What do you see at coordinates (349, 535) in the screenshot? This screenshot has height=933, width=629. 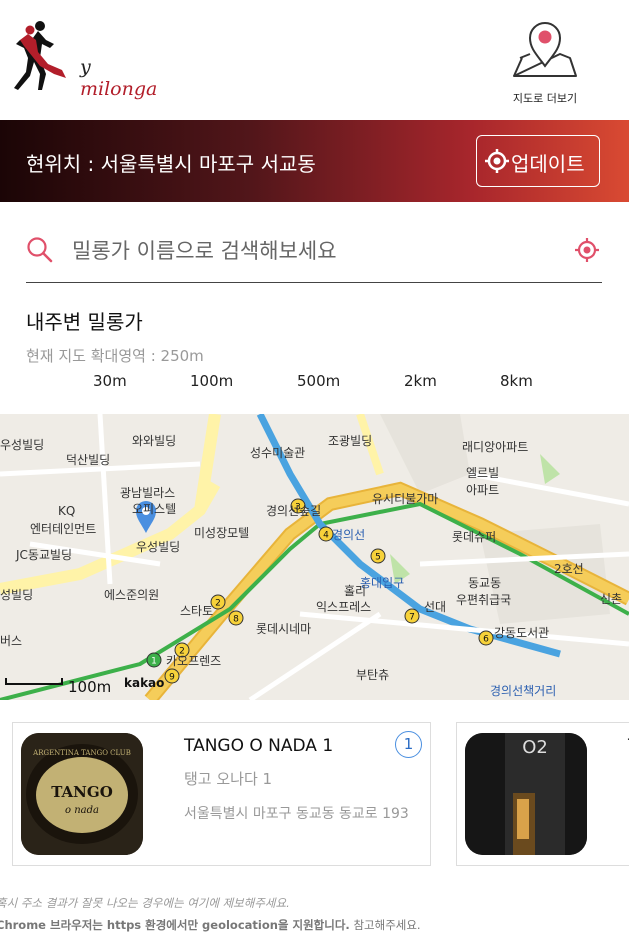 I see `map-label: 경의선` at bounding box center [349, 535].